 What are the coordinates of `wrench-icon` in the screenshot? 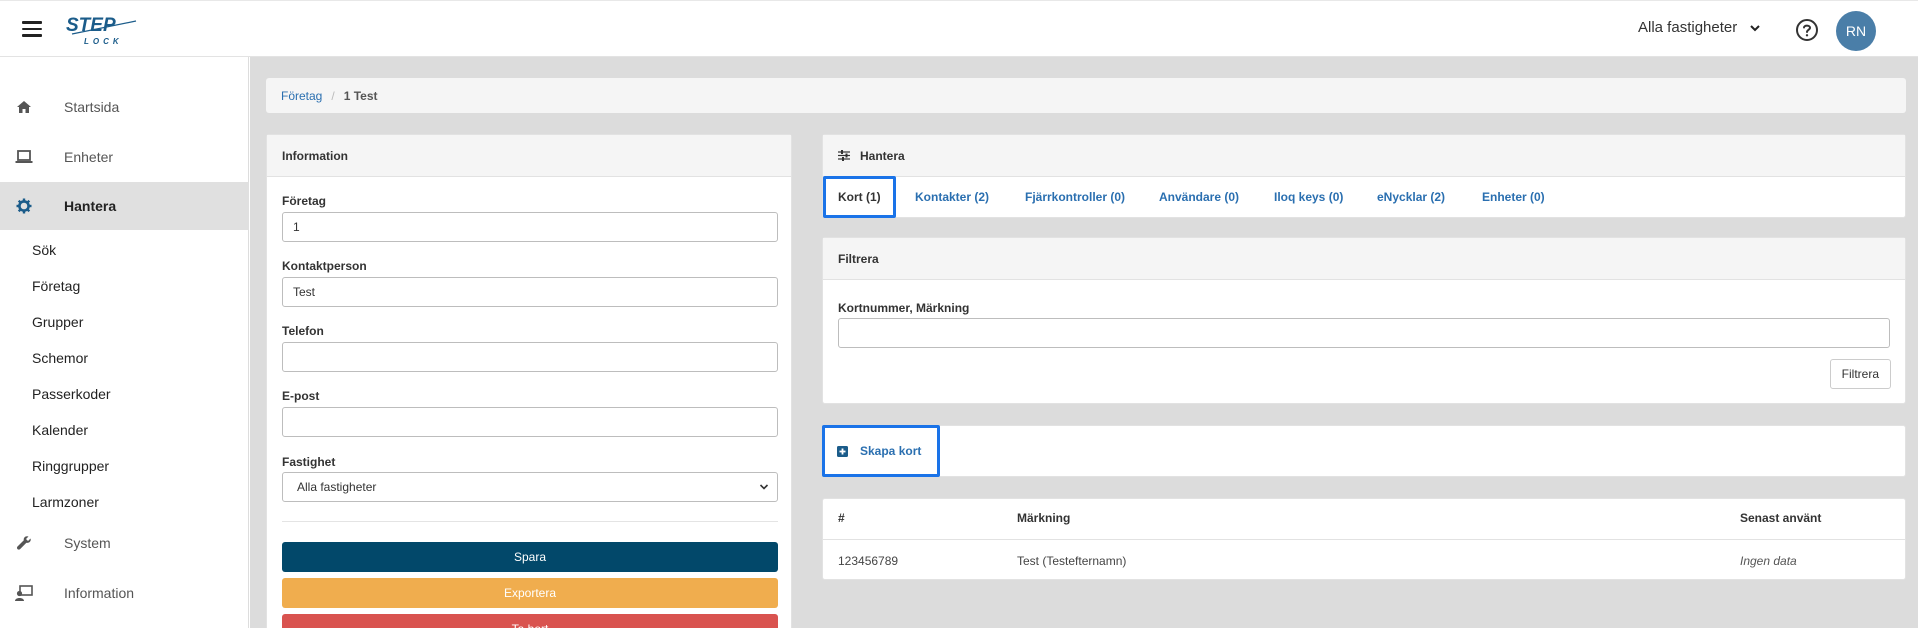 It's located at (24, 543).